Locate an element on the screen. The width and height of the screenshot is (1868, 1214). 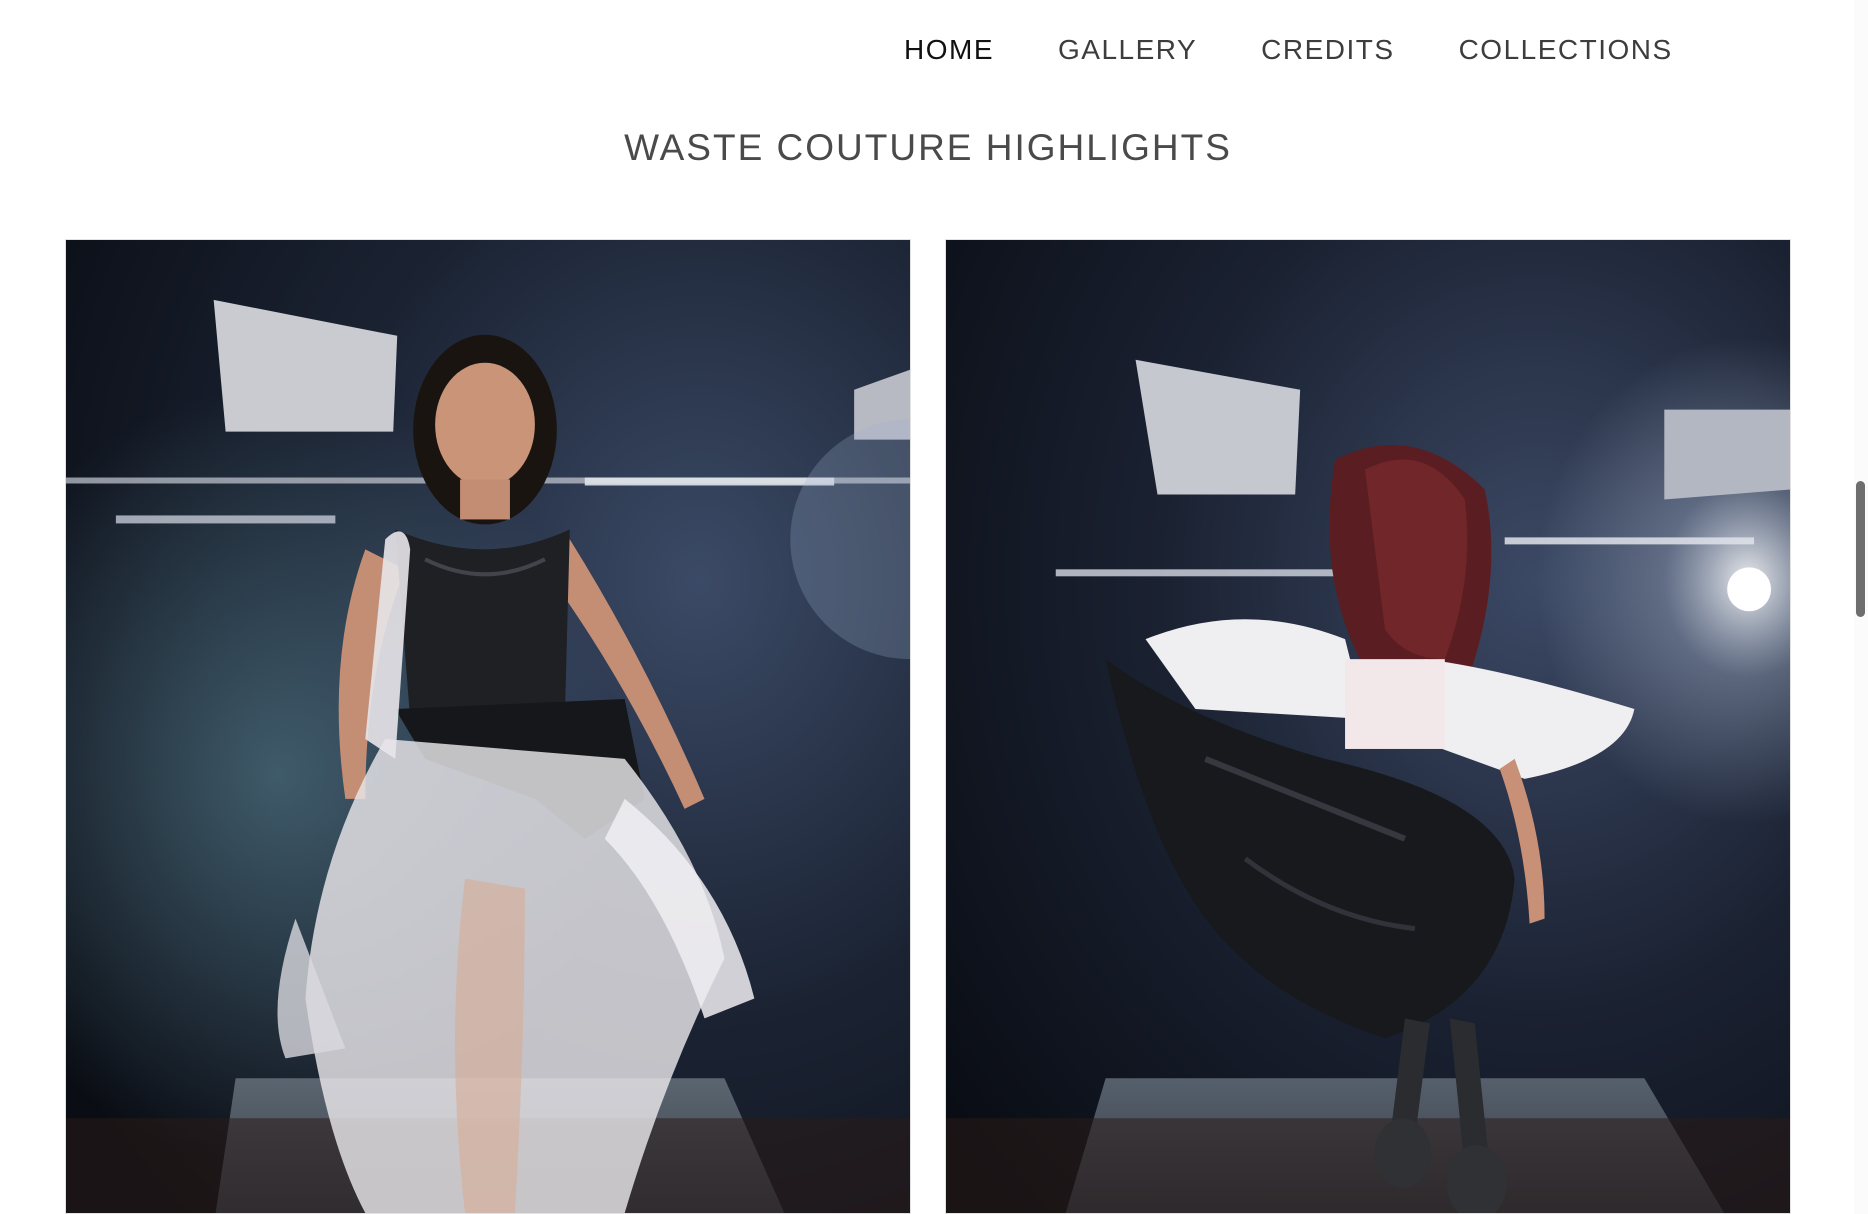
nav-collections: COLLECTIONS is located at coordinates (1566, 50).